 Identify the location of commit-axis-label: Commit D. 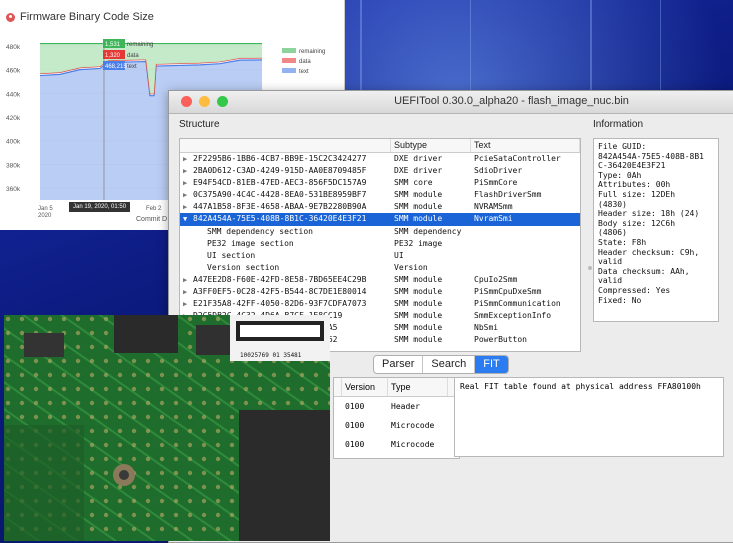
(152, 219).